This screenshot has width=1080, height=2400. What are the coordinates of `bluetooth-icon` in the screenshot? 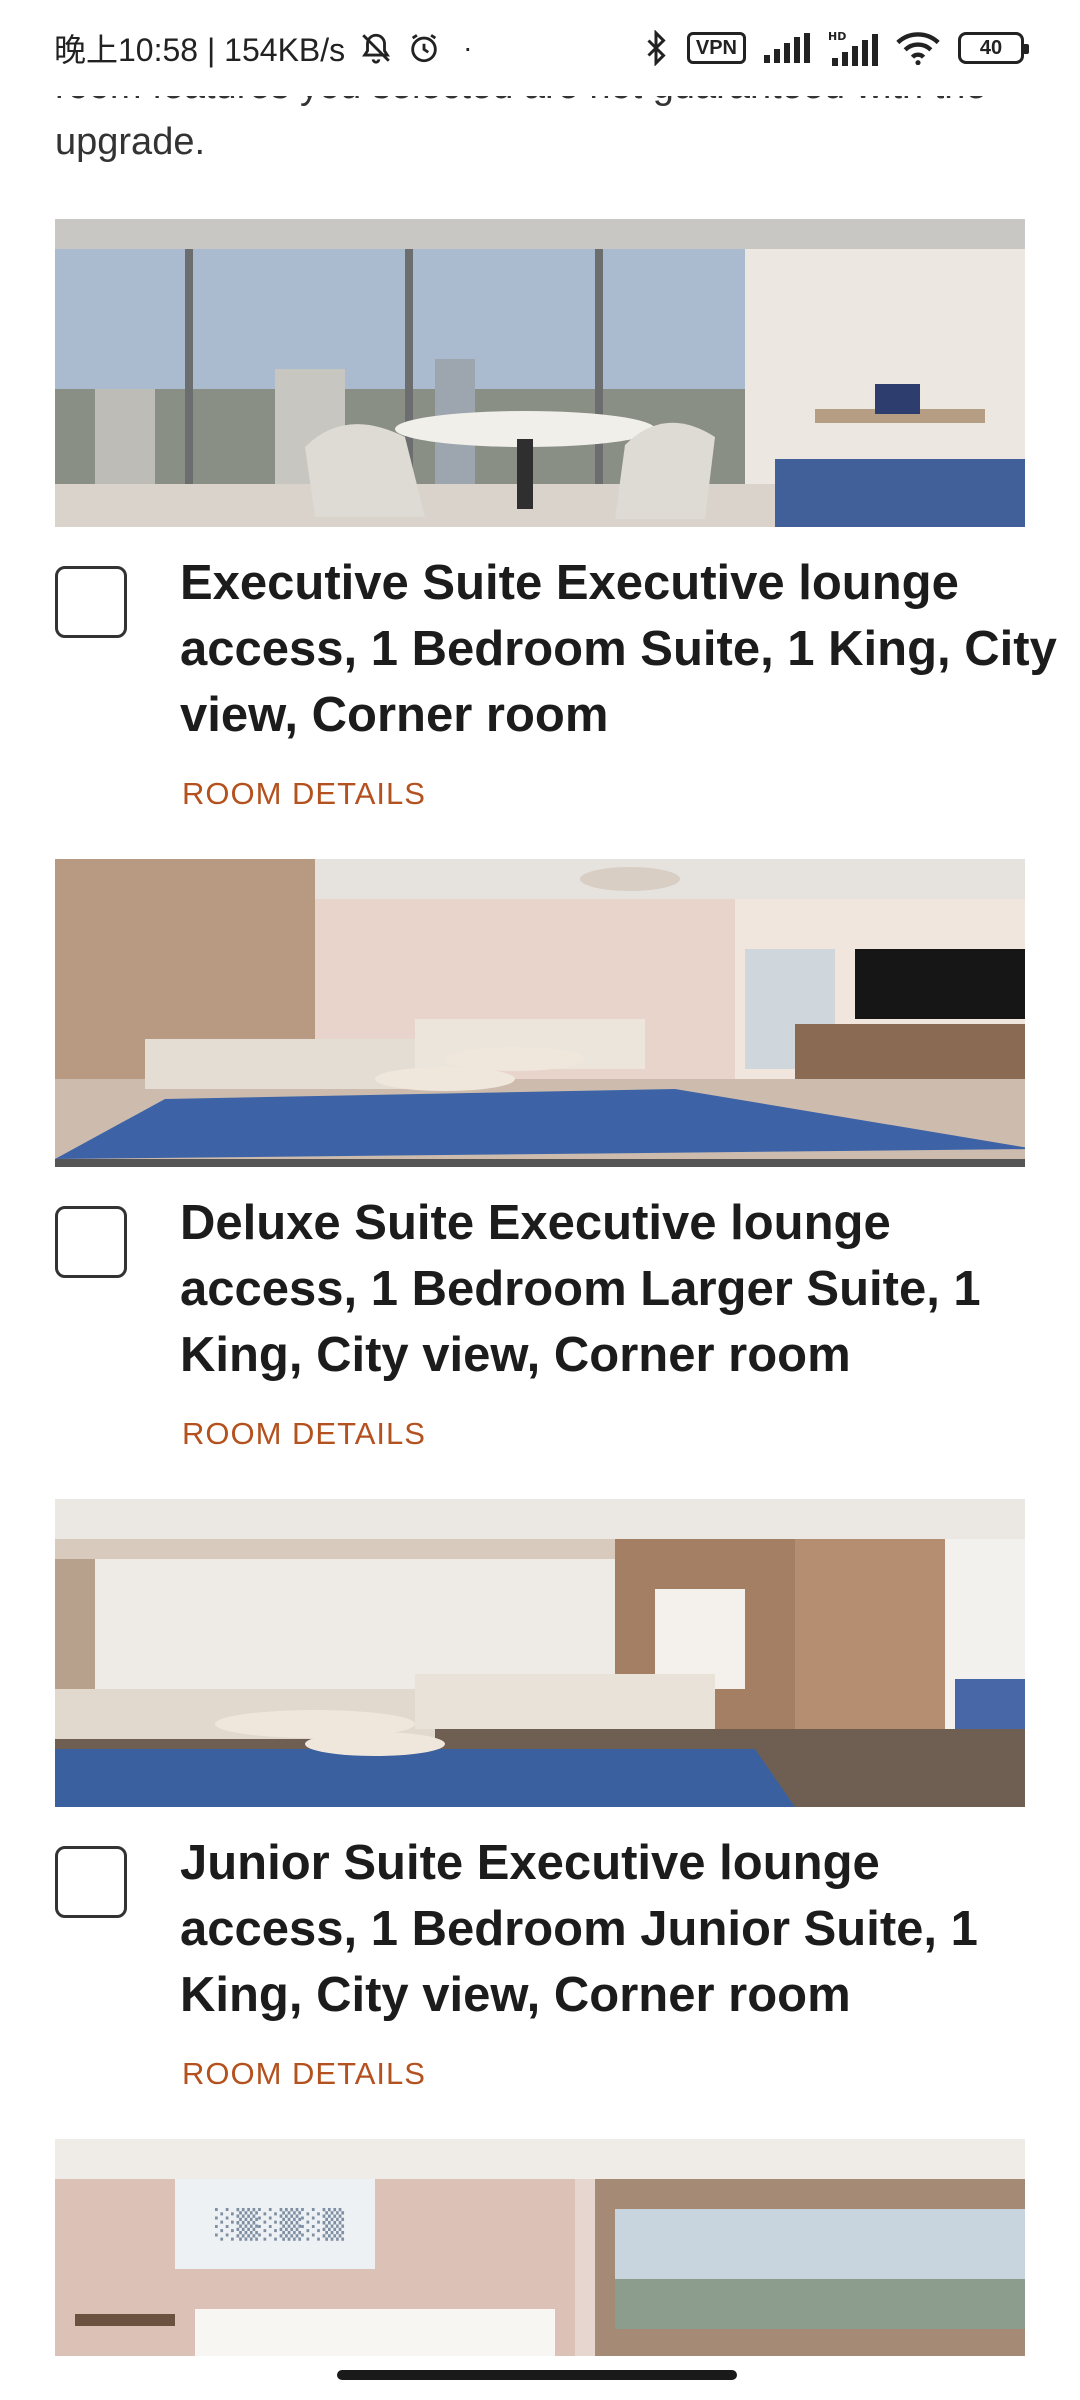 It's located at (656, 48).